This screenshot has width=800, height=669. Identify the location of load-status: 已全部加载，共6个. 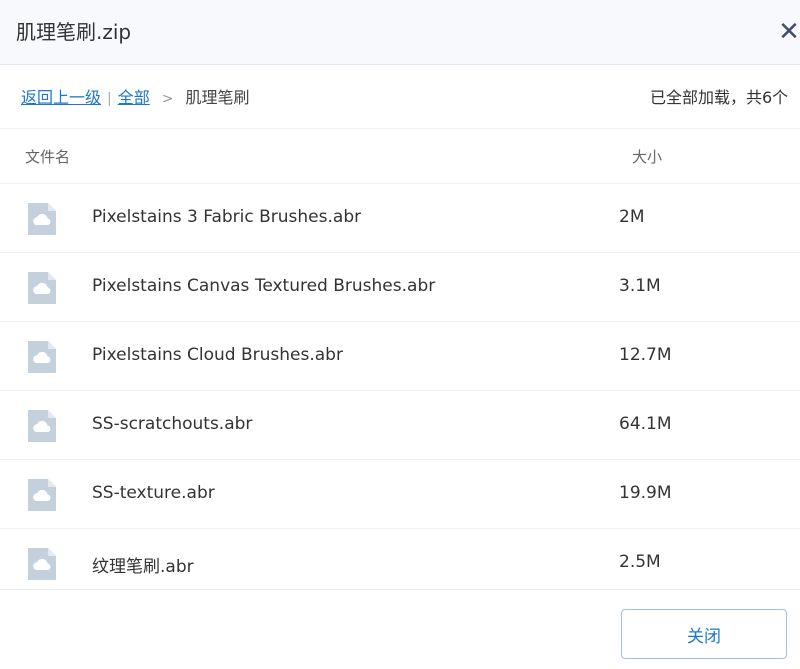
(719, 97).